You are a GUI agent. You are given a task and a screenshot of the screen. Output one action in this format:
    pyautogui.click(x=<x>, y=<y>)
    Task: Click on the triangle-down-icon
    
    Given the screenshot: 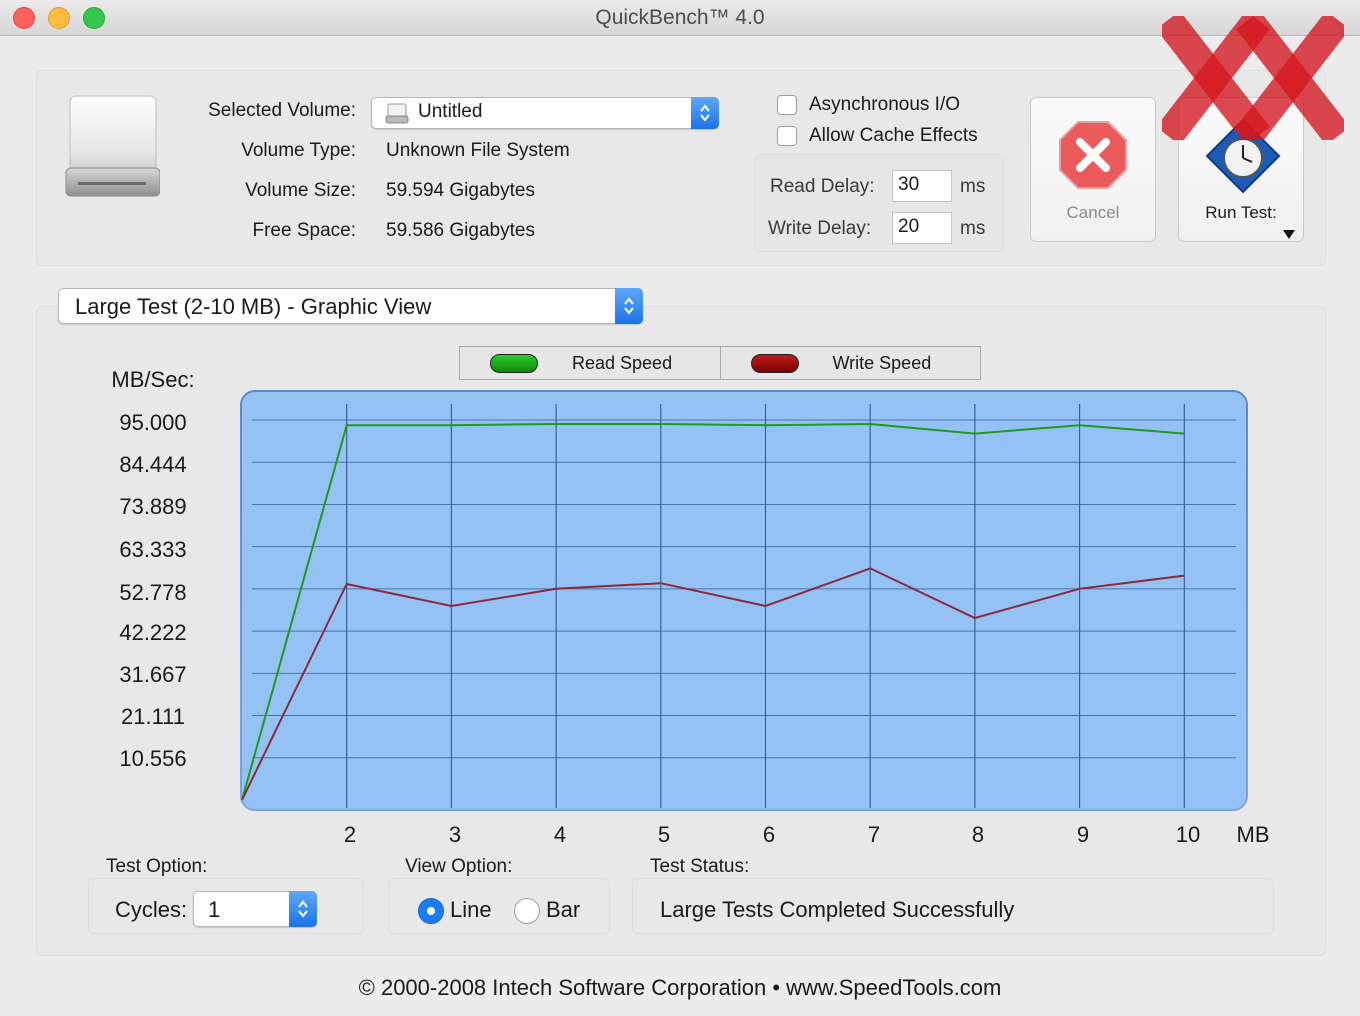 What is the action you would take?
    pyautogui.click(x=1289, y=232)
    